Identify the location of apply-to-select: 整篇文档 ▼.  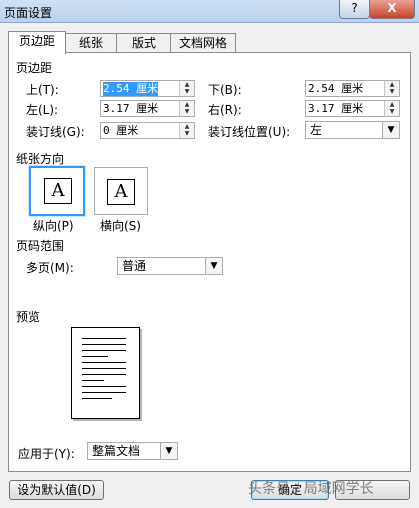
(132, 451).